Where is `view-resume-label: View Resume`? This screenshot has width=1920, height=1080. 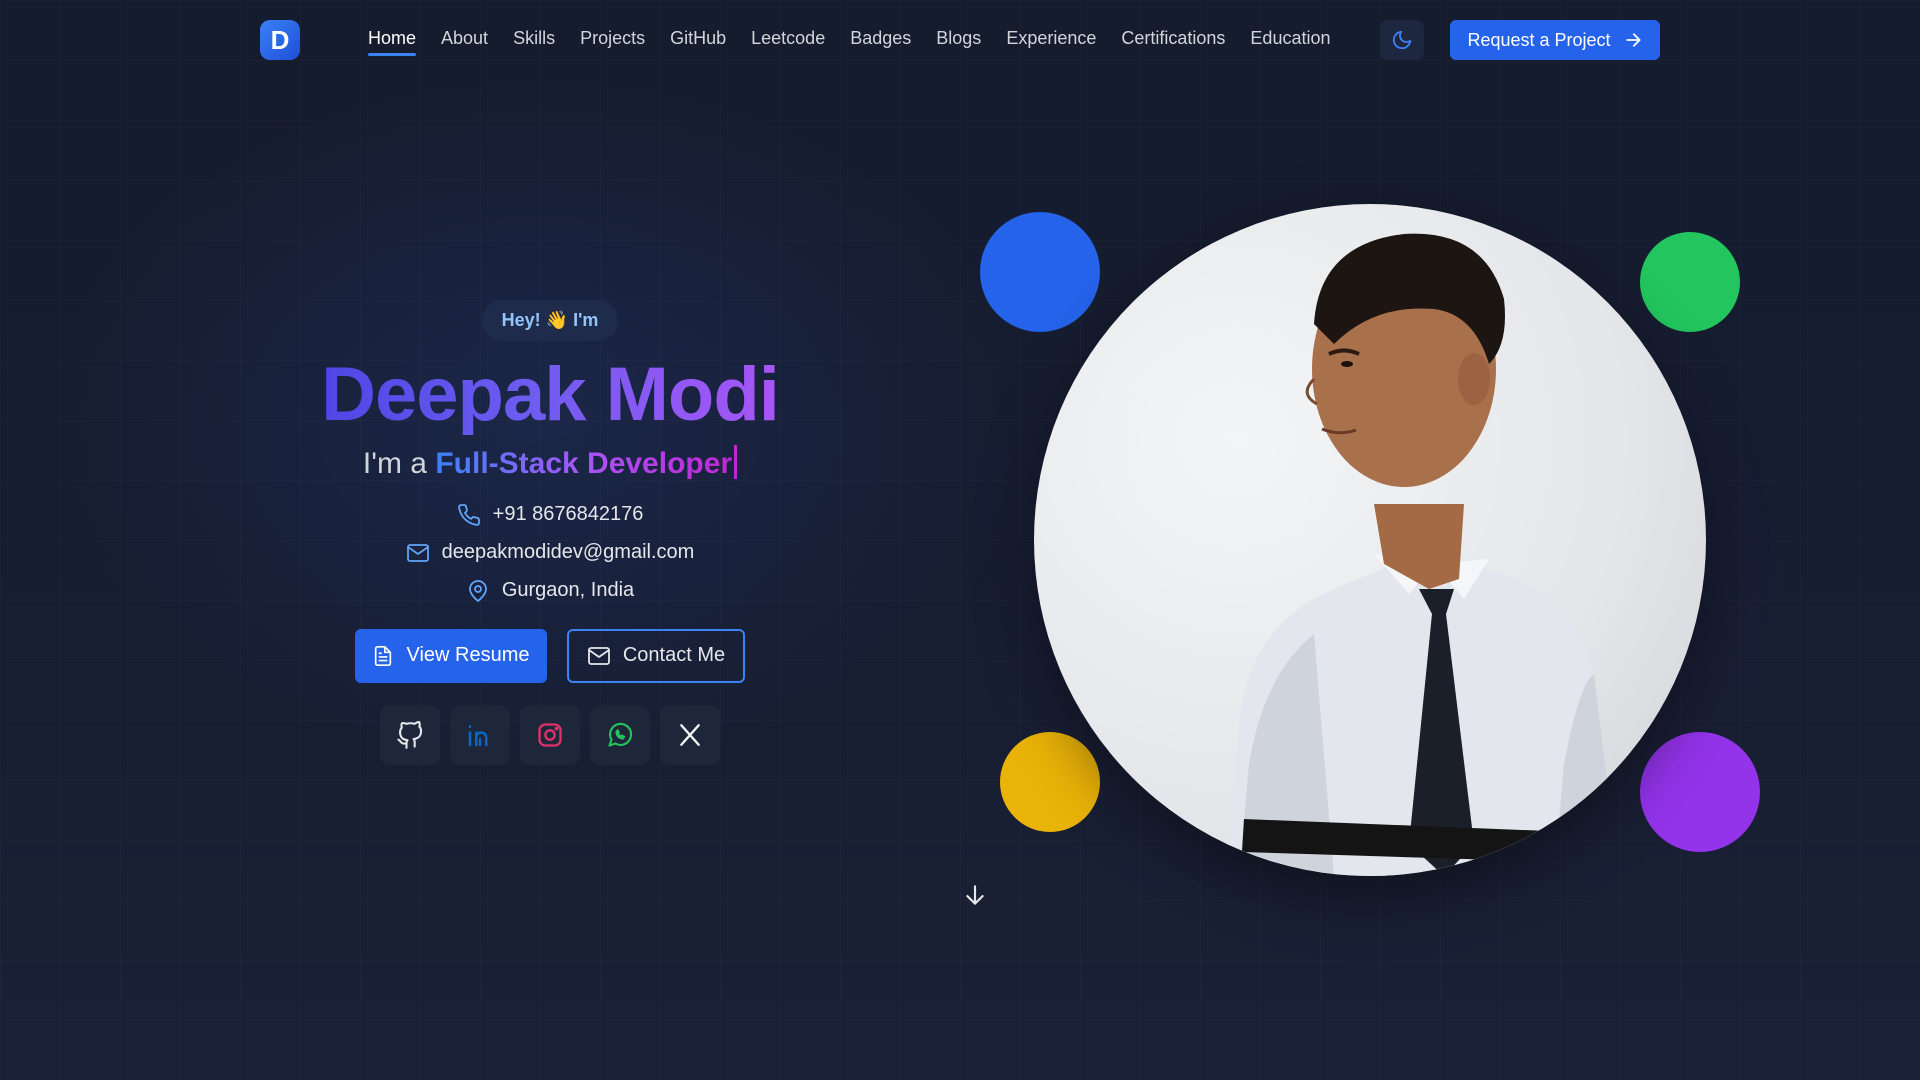 view-resume-label: View Resume is located at coordinates (468, 655).